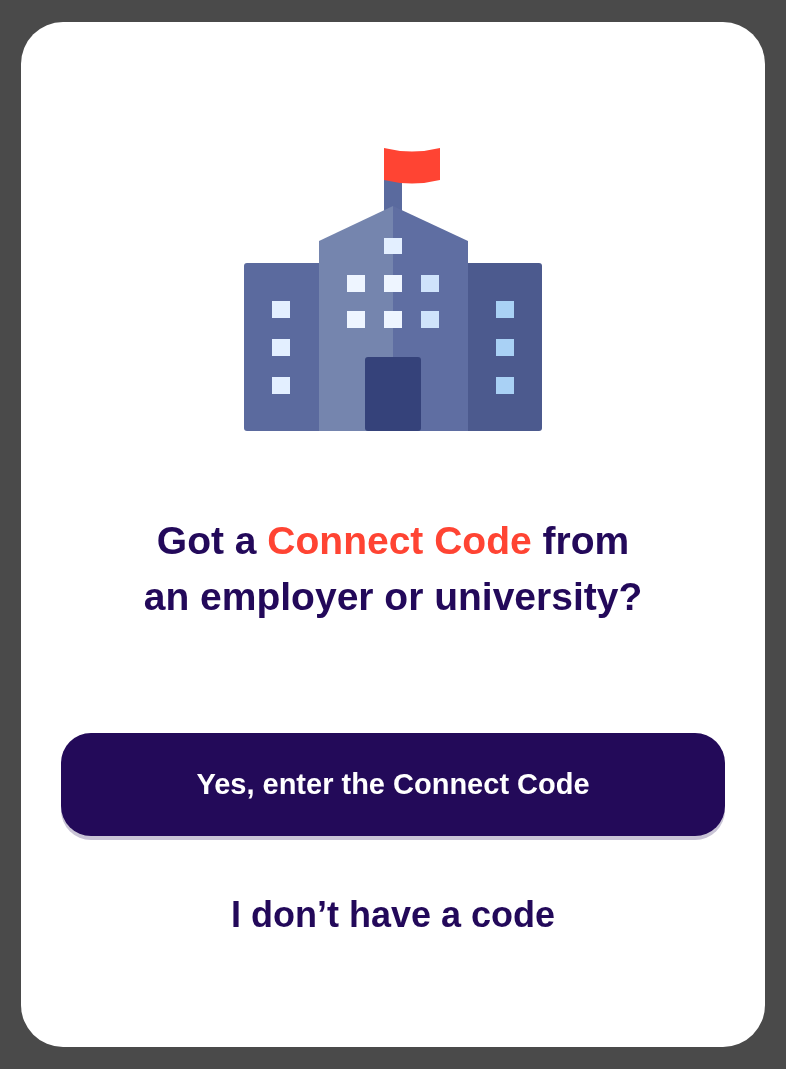  What do you see at coordinates (393, 569) in the screenshot?
I see `prompt-heading: Got a Connect Code from an employer or university?` at bounding box center [393, 569].